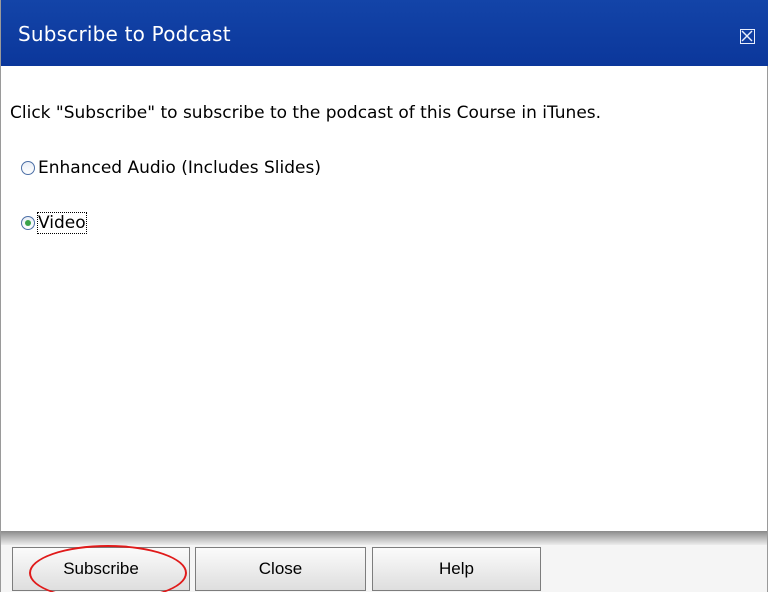  I want to click on dialog-footer: Subscribe Close Help, so click(384, 561).